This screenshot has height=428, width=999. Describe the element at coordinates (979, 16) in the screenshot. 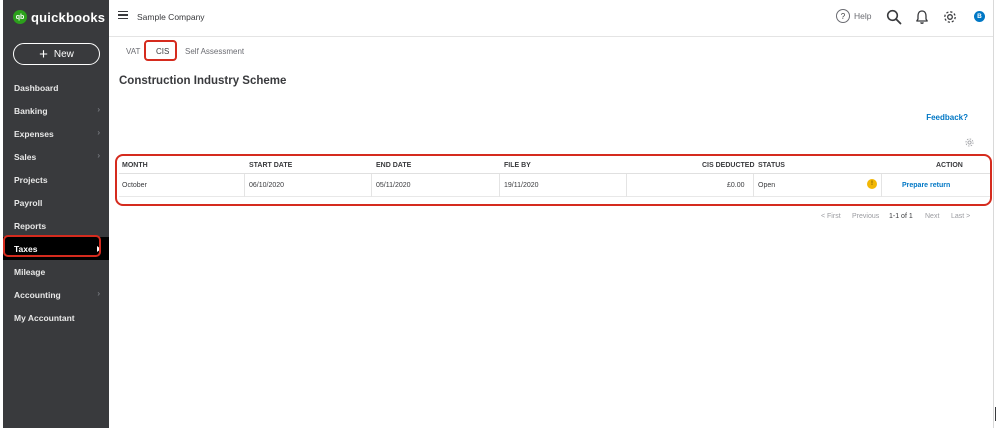

I see `avatar: B` at that location.